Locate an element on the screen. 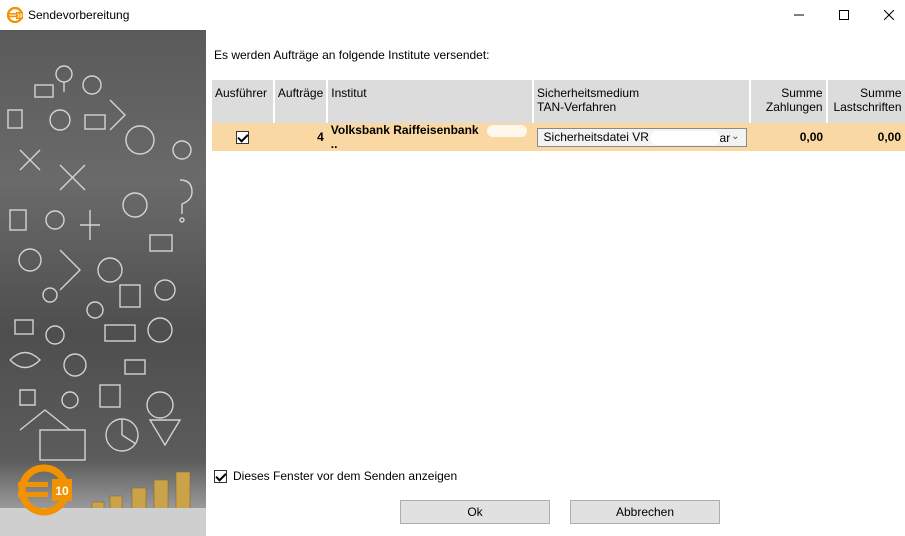 Image resolution: width=905 pixels, height=536 pixels. institute-name: Volksbank Raiffeisenbank is located at coordinates (404, 130).